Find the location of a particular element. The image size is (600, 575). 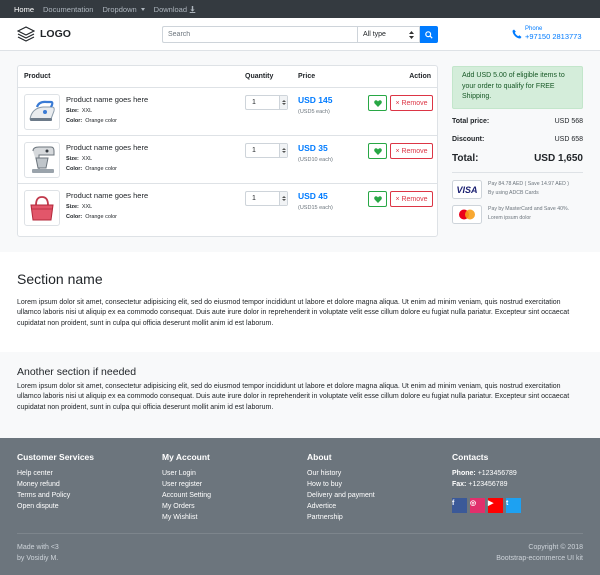

footer-link: My Orders is located at coordinates (186, 506).